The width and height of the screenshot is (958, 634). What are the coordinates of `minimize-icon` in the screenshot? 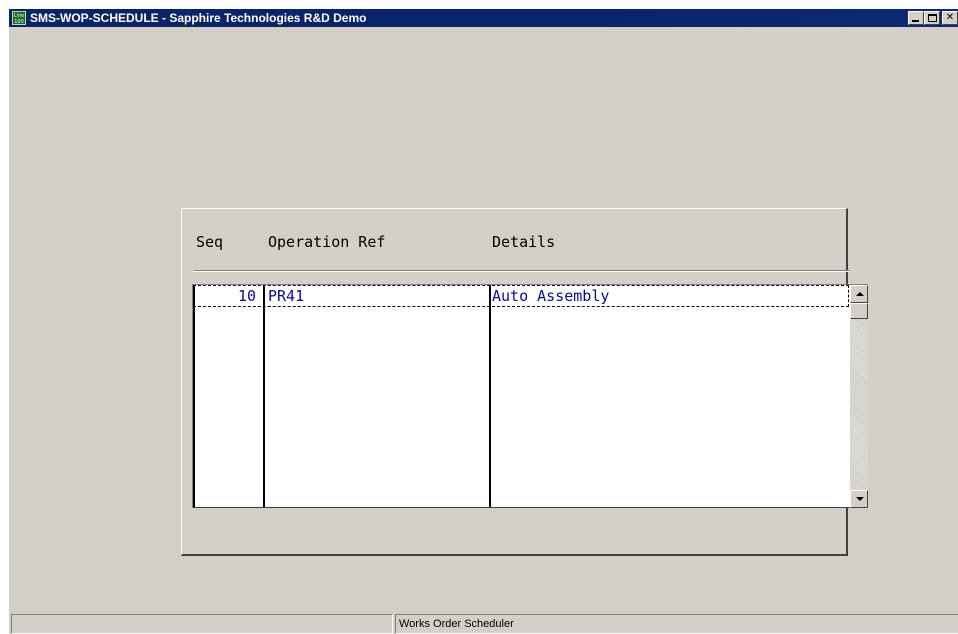 It's located at (915, 21).